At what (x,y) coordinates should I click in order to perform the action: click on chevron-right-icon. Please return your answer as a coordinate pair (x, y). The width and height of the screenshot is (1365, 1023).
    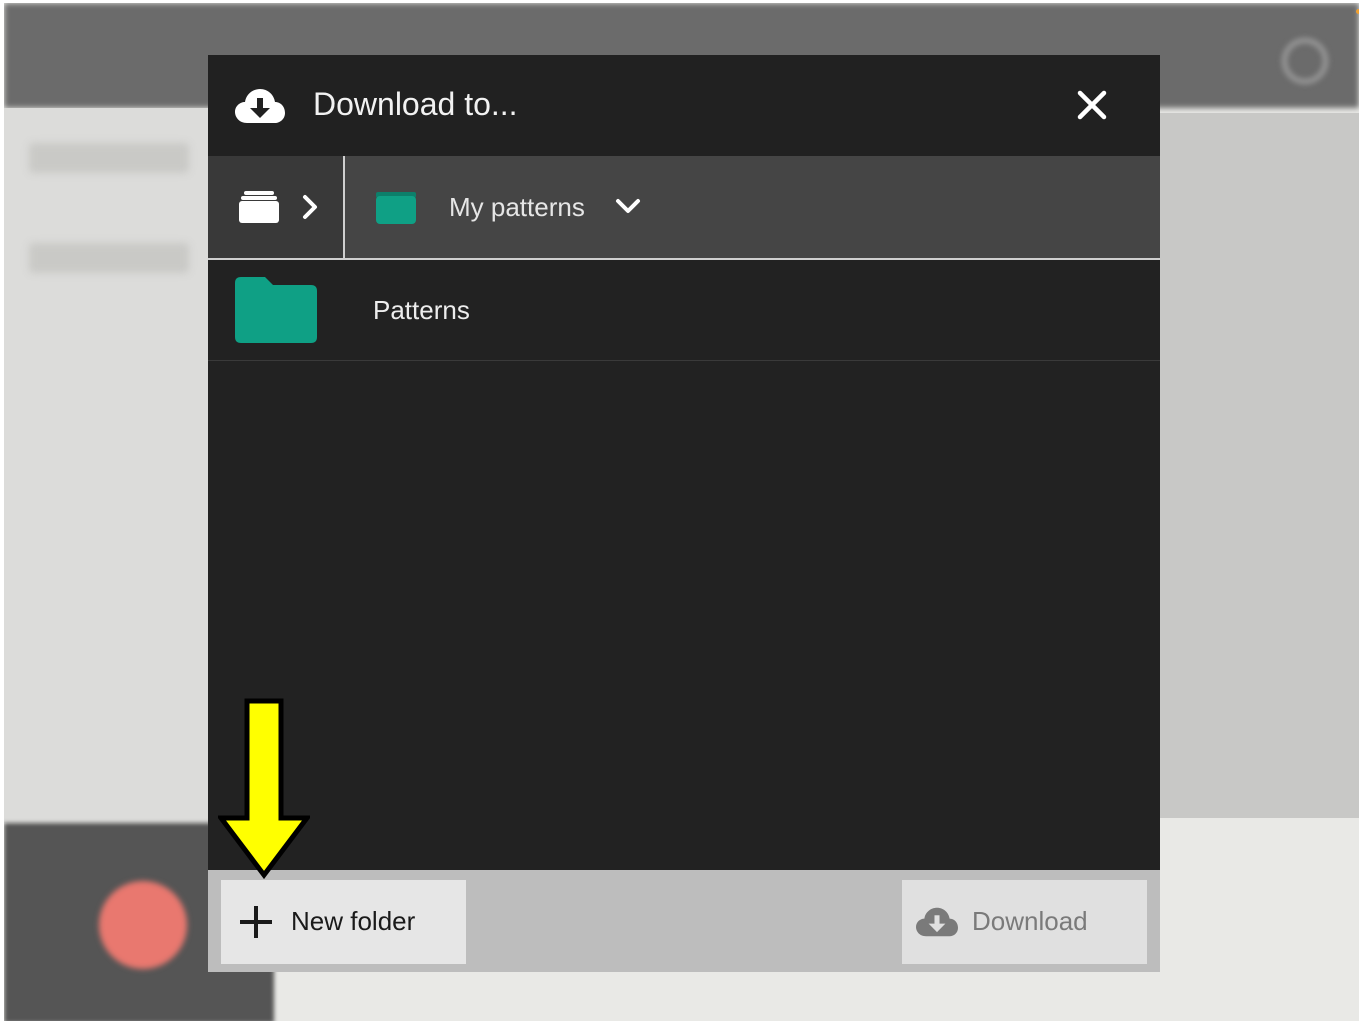
    Looking at the image, I should click on (310, 207).